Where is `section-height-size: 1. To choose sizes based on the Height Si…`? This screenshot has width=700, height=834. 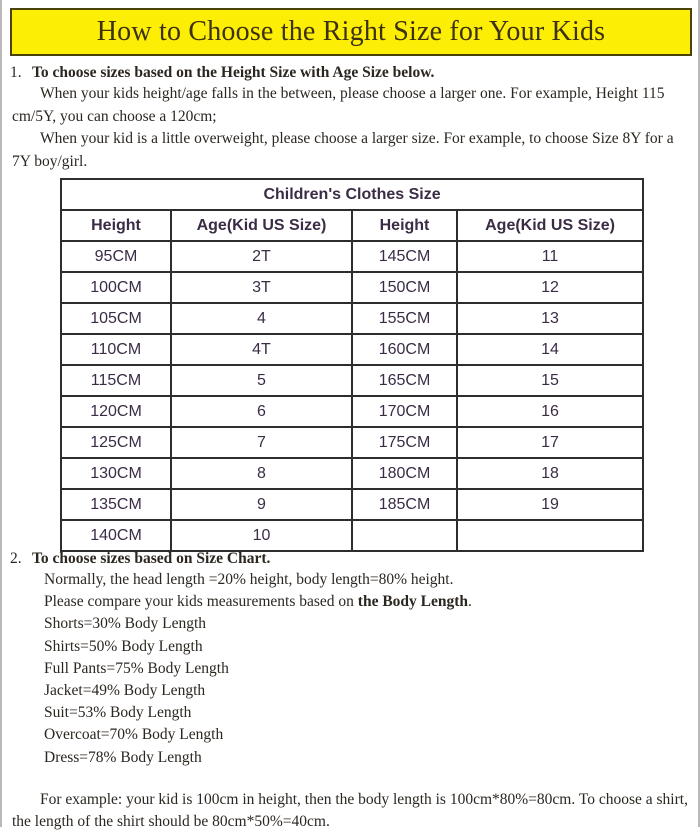 section-height-size: 1. To choose sizes based on the Height Si… is located at coordinates (351, 117).